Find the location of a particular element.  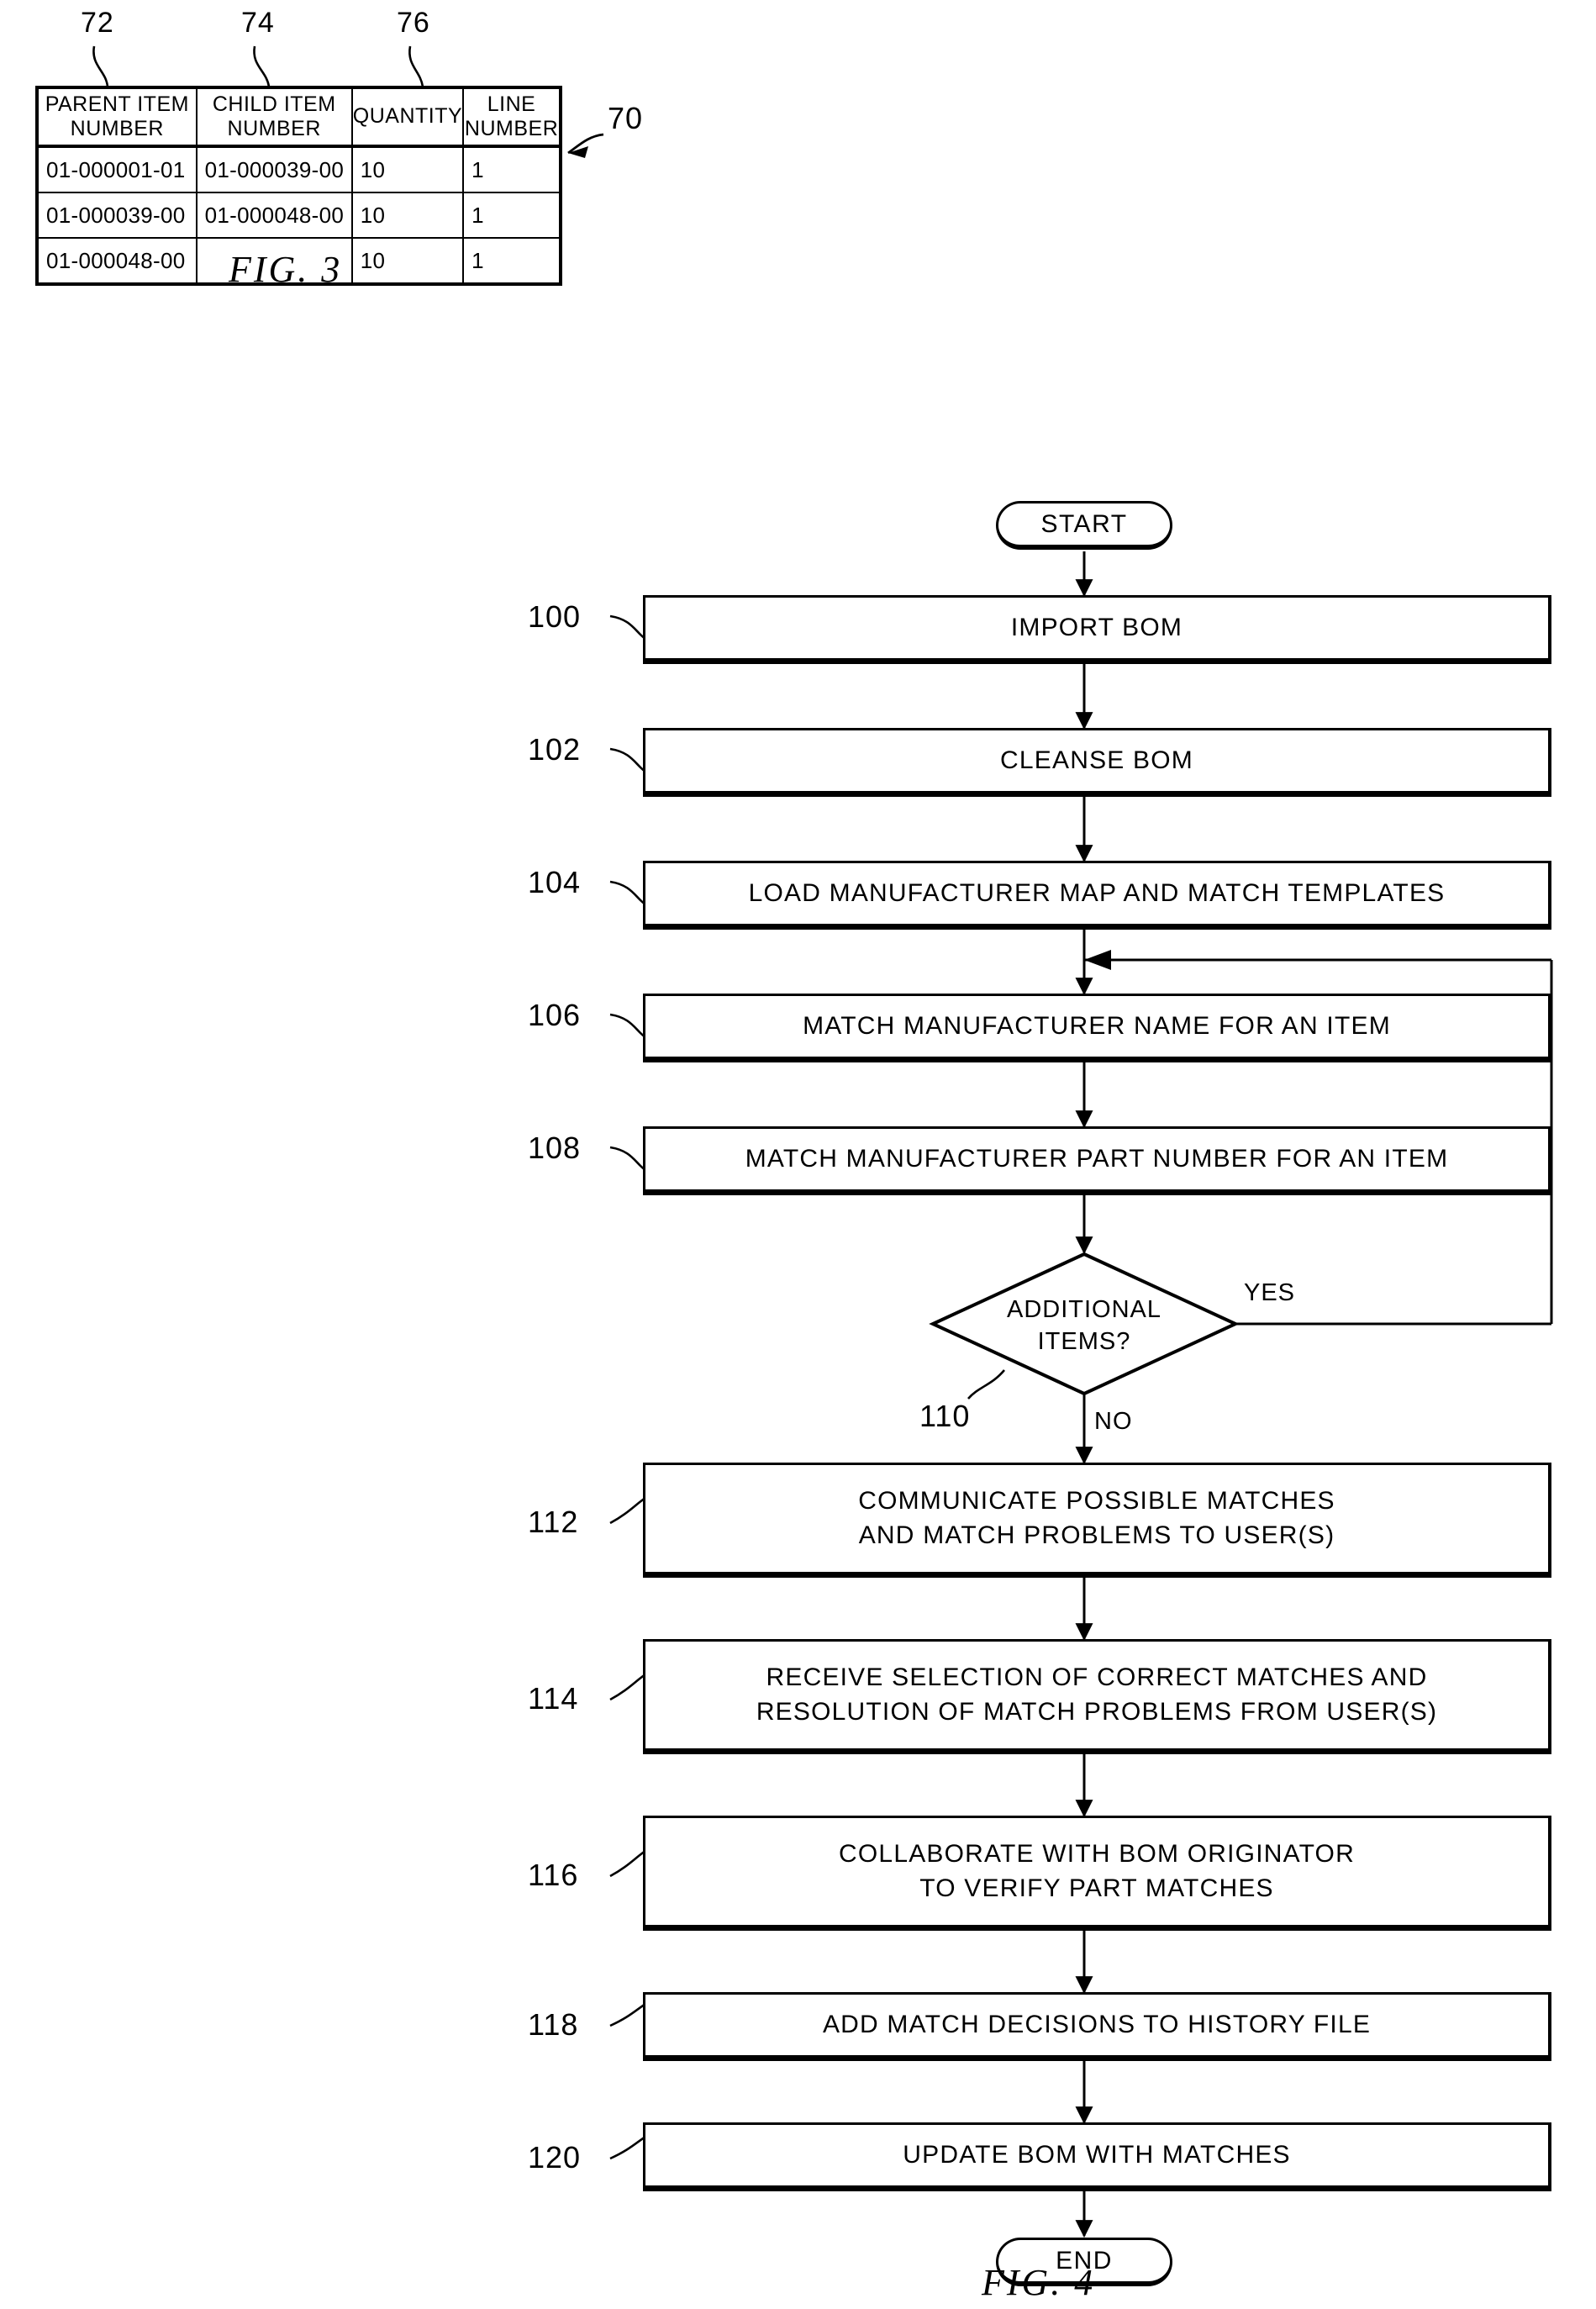

header-quantity: QUANTITY is located at coordinates (407, 117).